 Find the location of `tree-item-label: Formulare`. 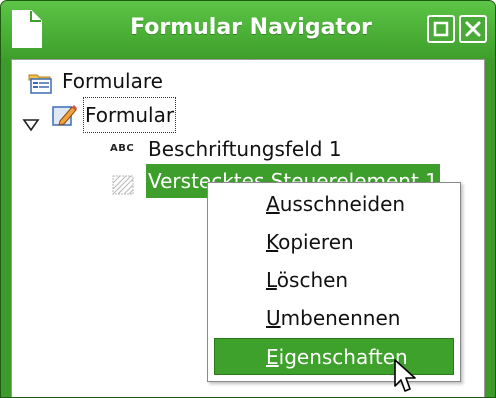

tree-item-label: Formulare is located at coordinates (112, 81).